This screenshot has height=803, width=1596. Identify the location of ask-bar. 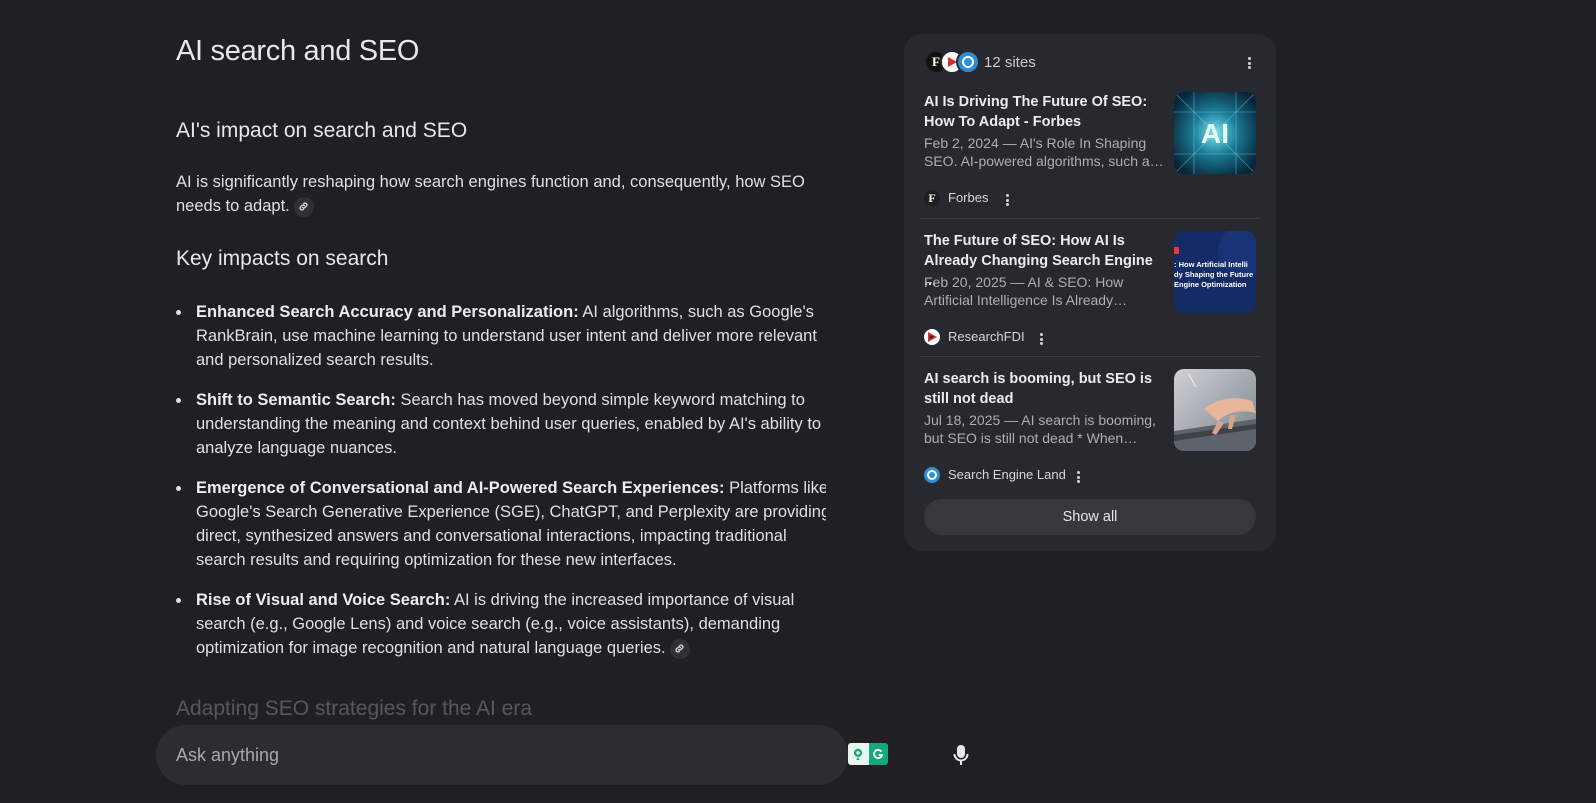
(562, 755).